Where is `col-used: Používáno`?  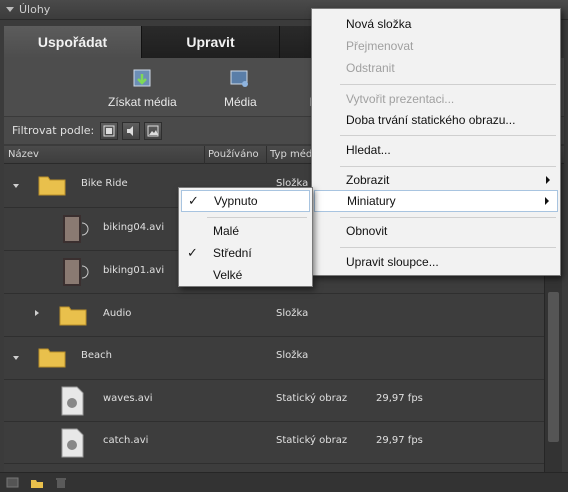
col-used: Používáno is located at coordinates (233, 154).